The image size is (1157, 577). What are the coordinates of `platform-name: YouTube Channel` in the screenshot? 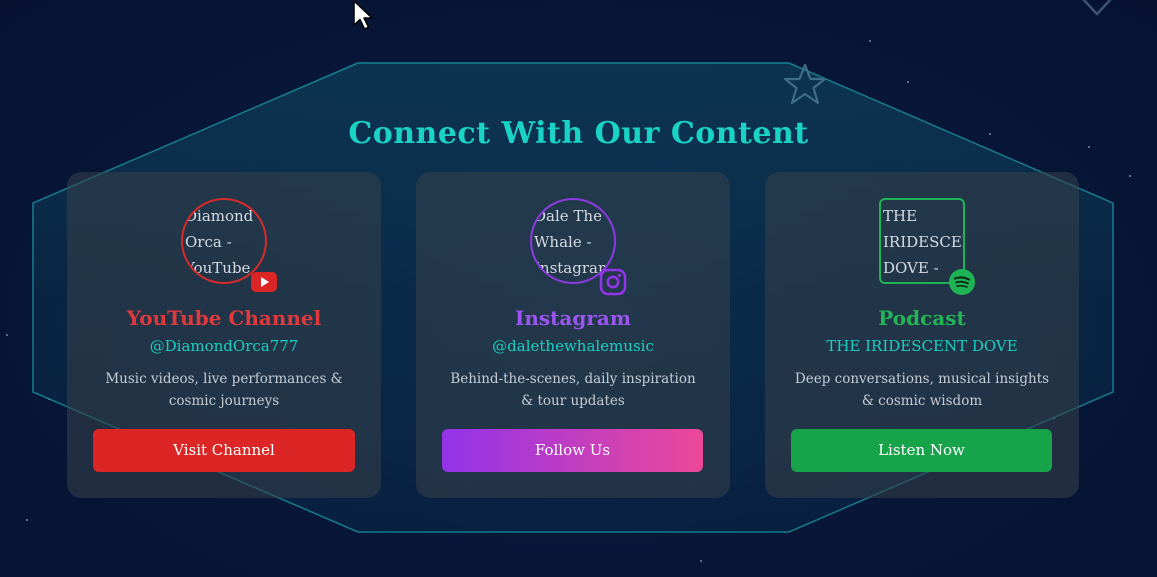 It's located at (224, 318).